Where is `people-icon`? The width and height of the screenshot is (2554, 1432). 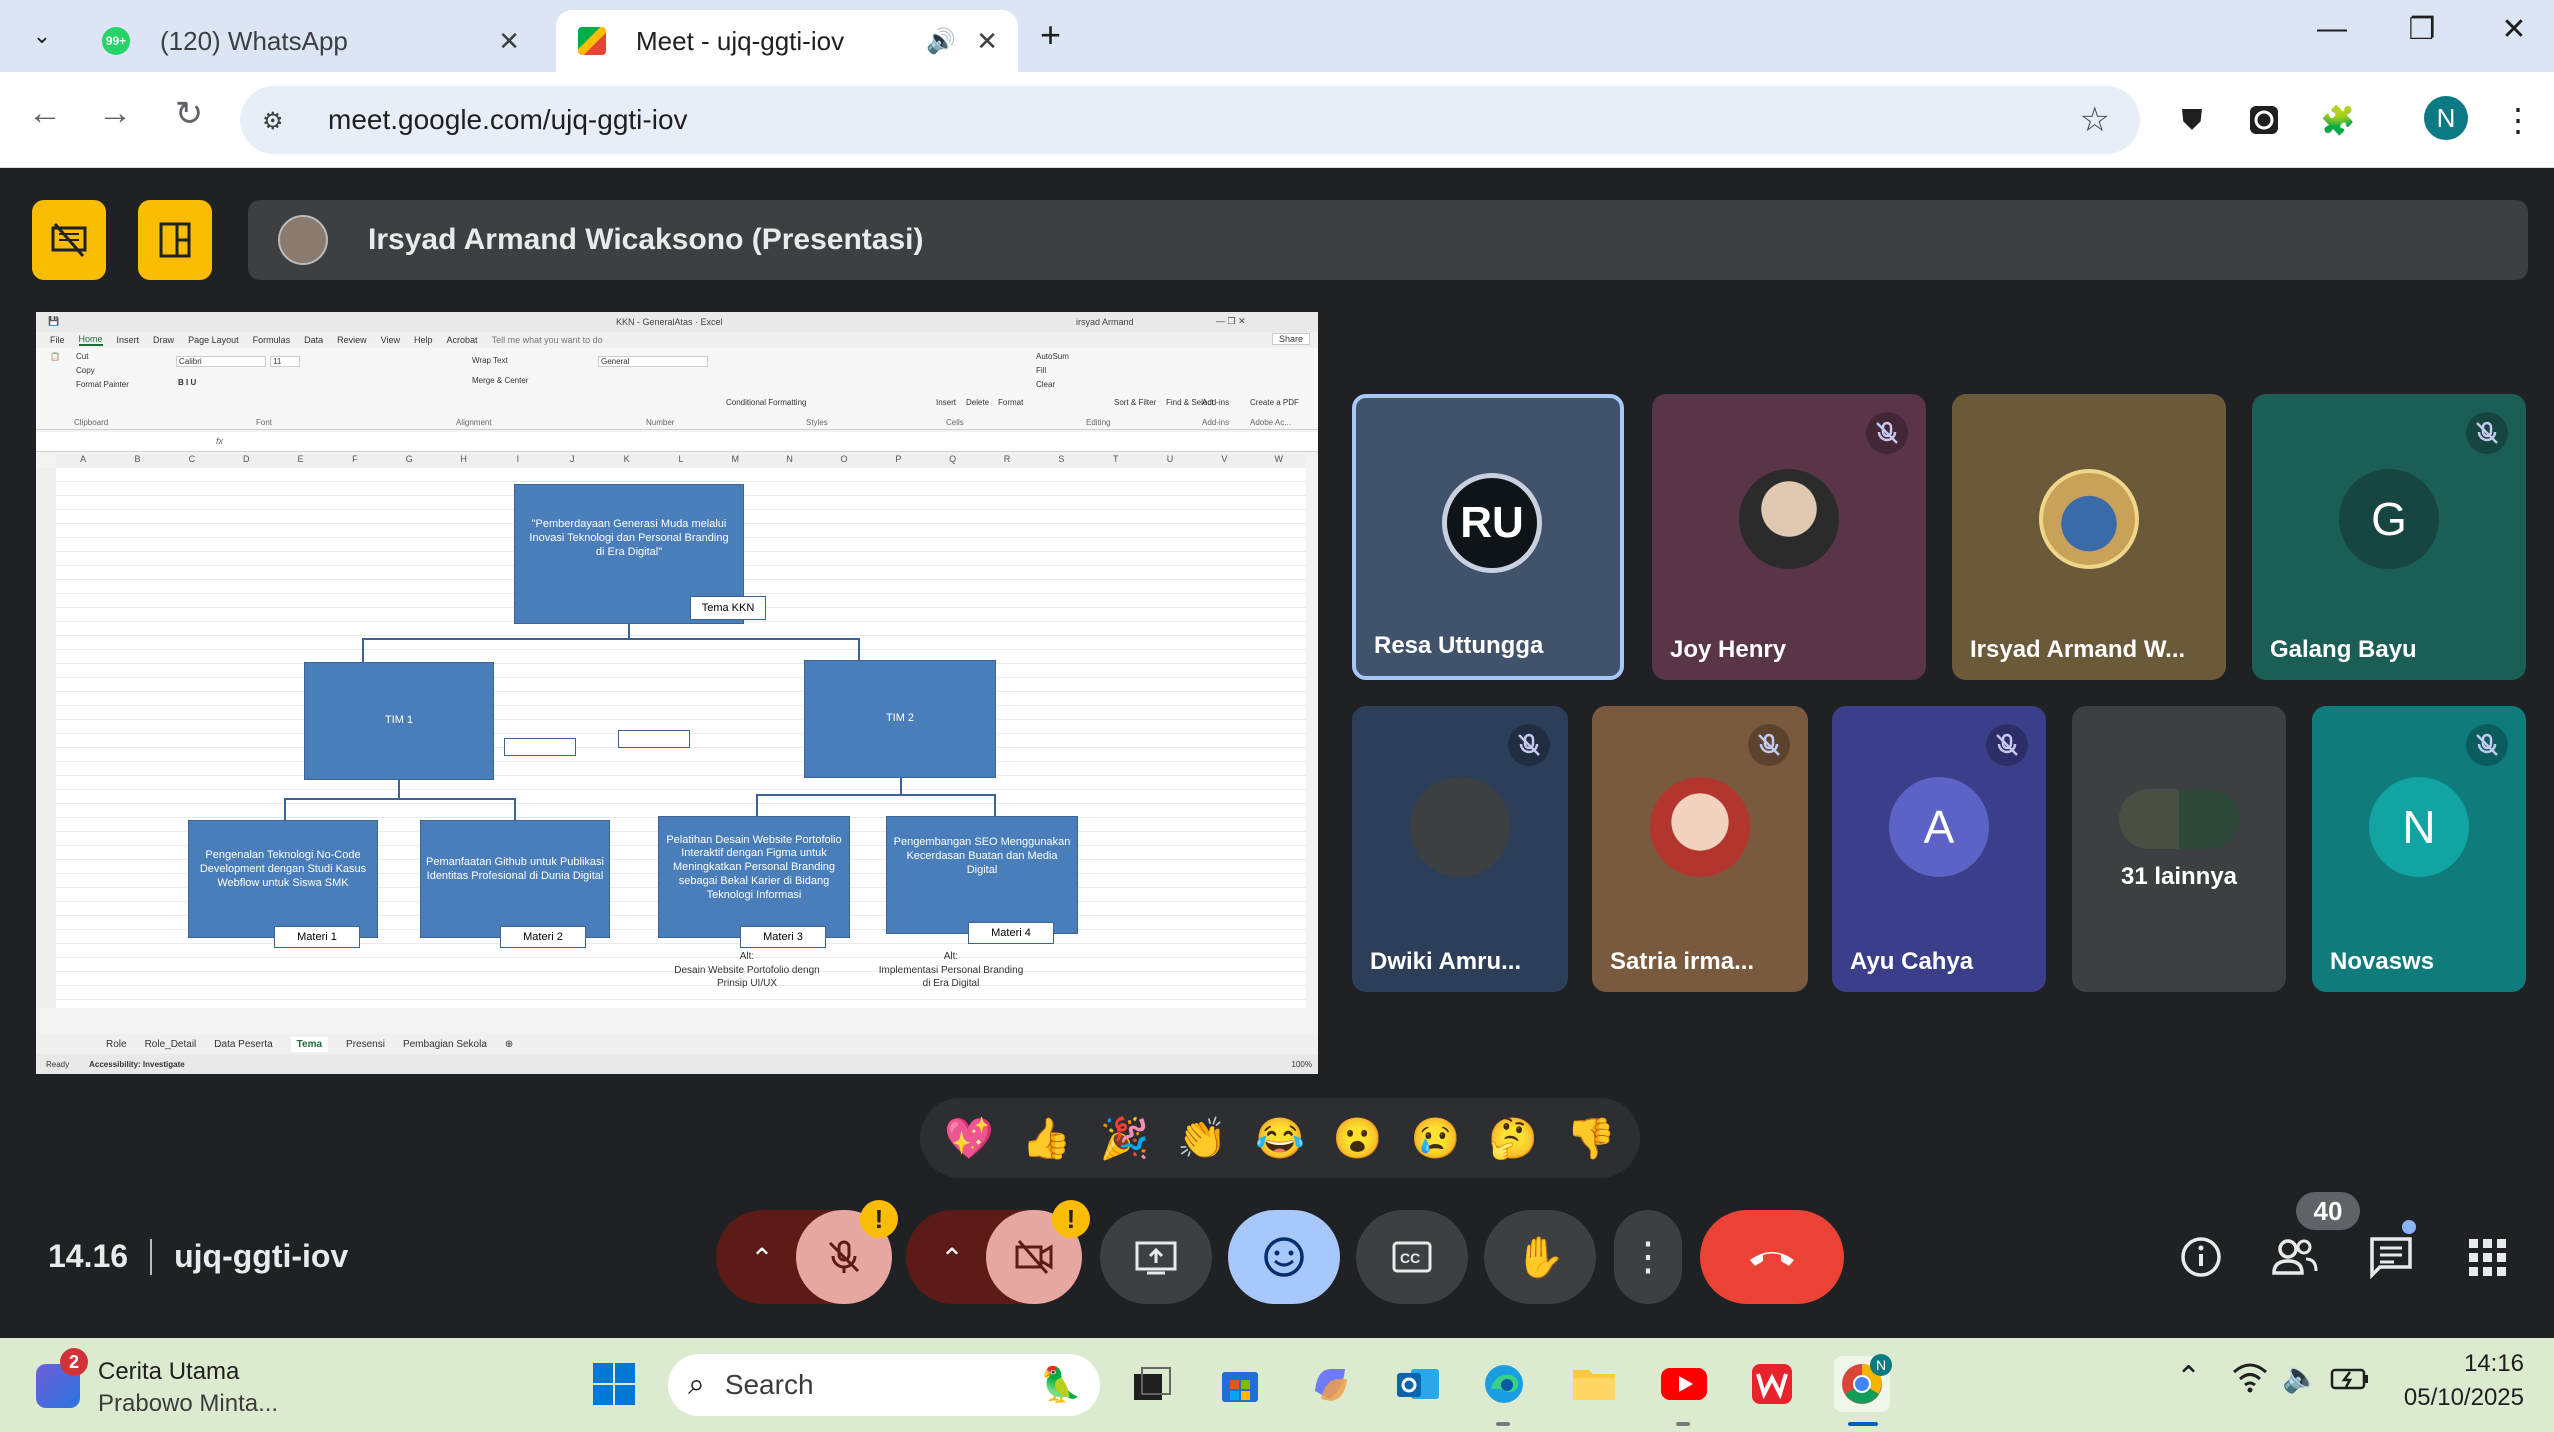
people-icon is located at coordinates (2295, 1257).